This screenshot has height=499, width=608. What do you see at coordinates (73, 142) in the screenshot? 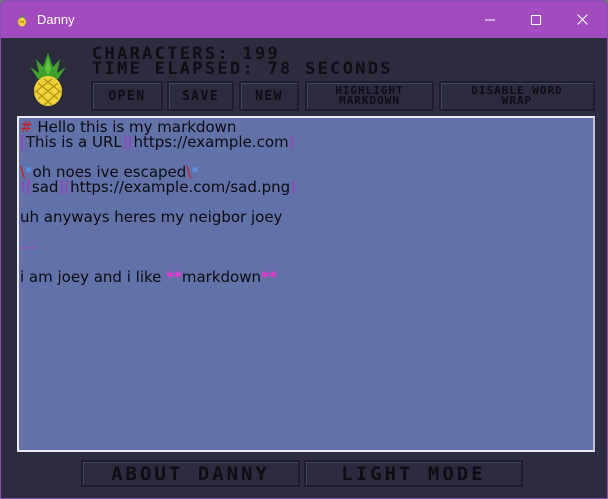
I see `link-text: This is a URL` at bounding box center [73, 142].